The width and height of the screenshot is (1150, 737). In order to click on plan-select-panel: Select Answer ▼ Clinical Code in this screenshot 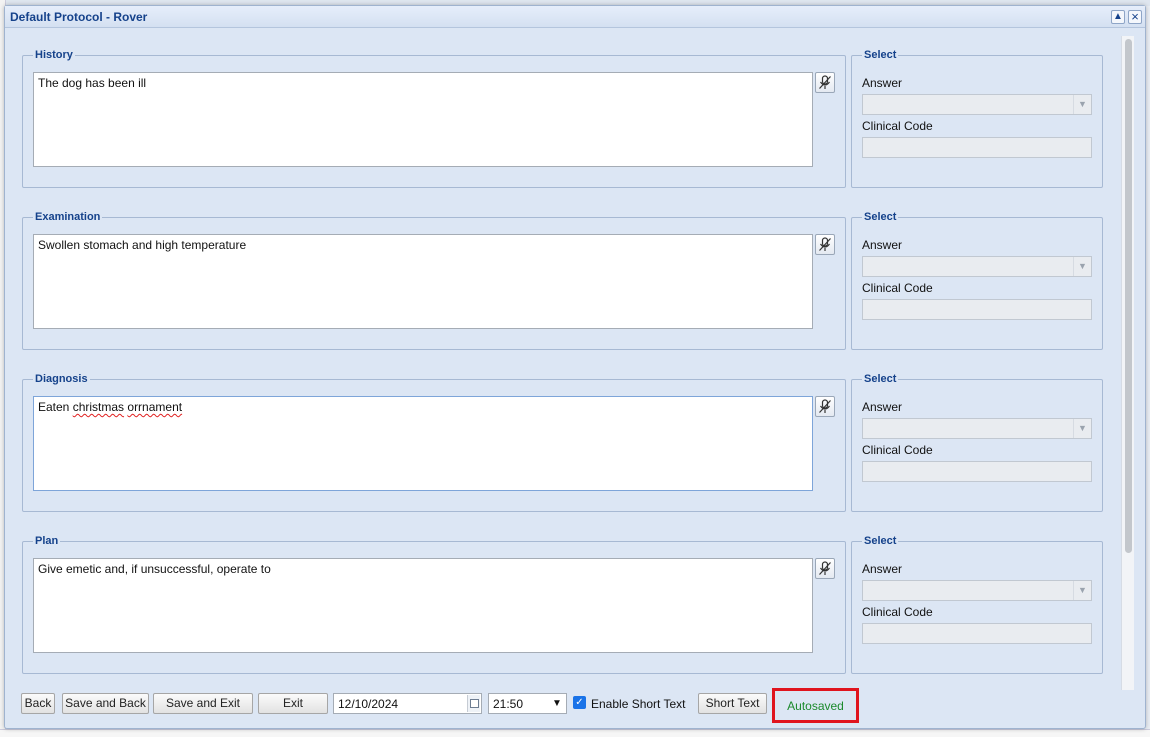, I will do `click(977, 604)`.